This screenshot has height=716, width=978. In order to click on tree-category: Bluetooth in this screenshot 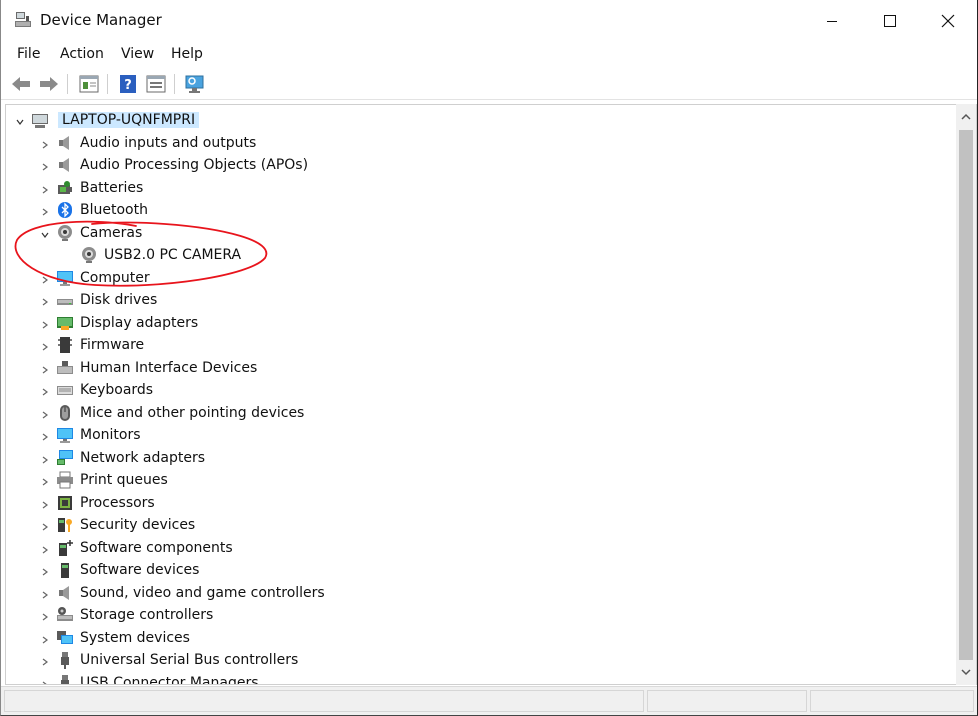, I will do `click(481, 210)`.